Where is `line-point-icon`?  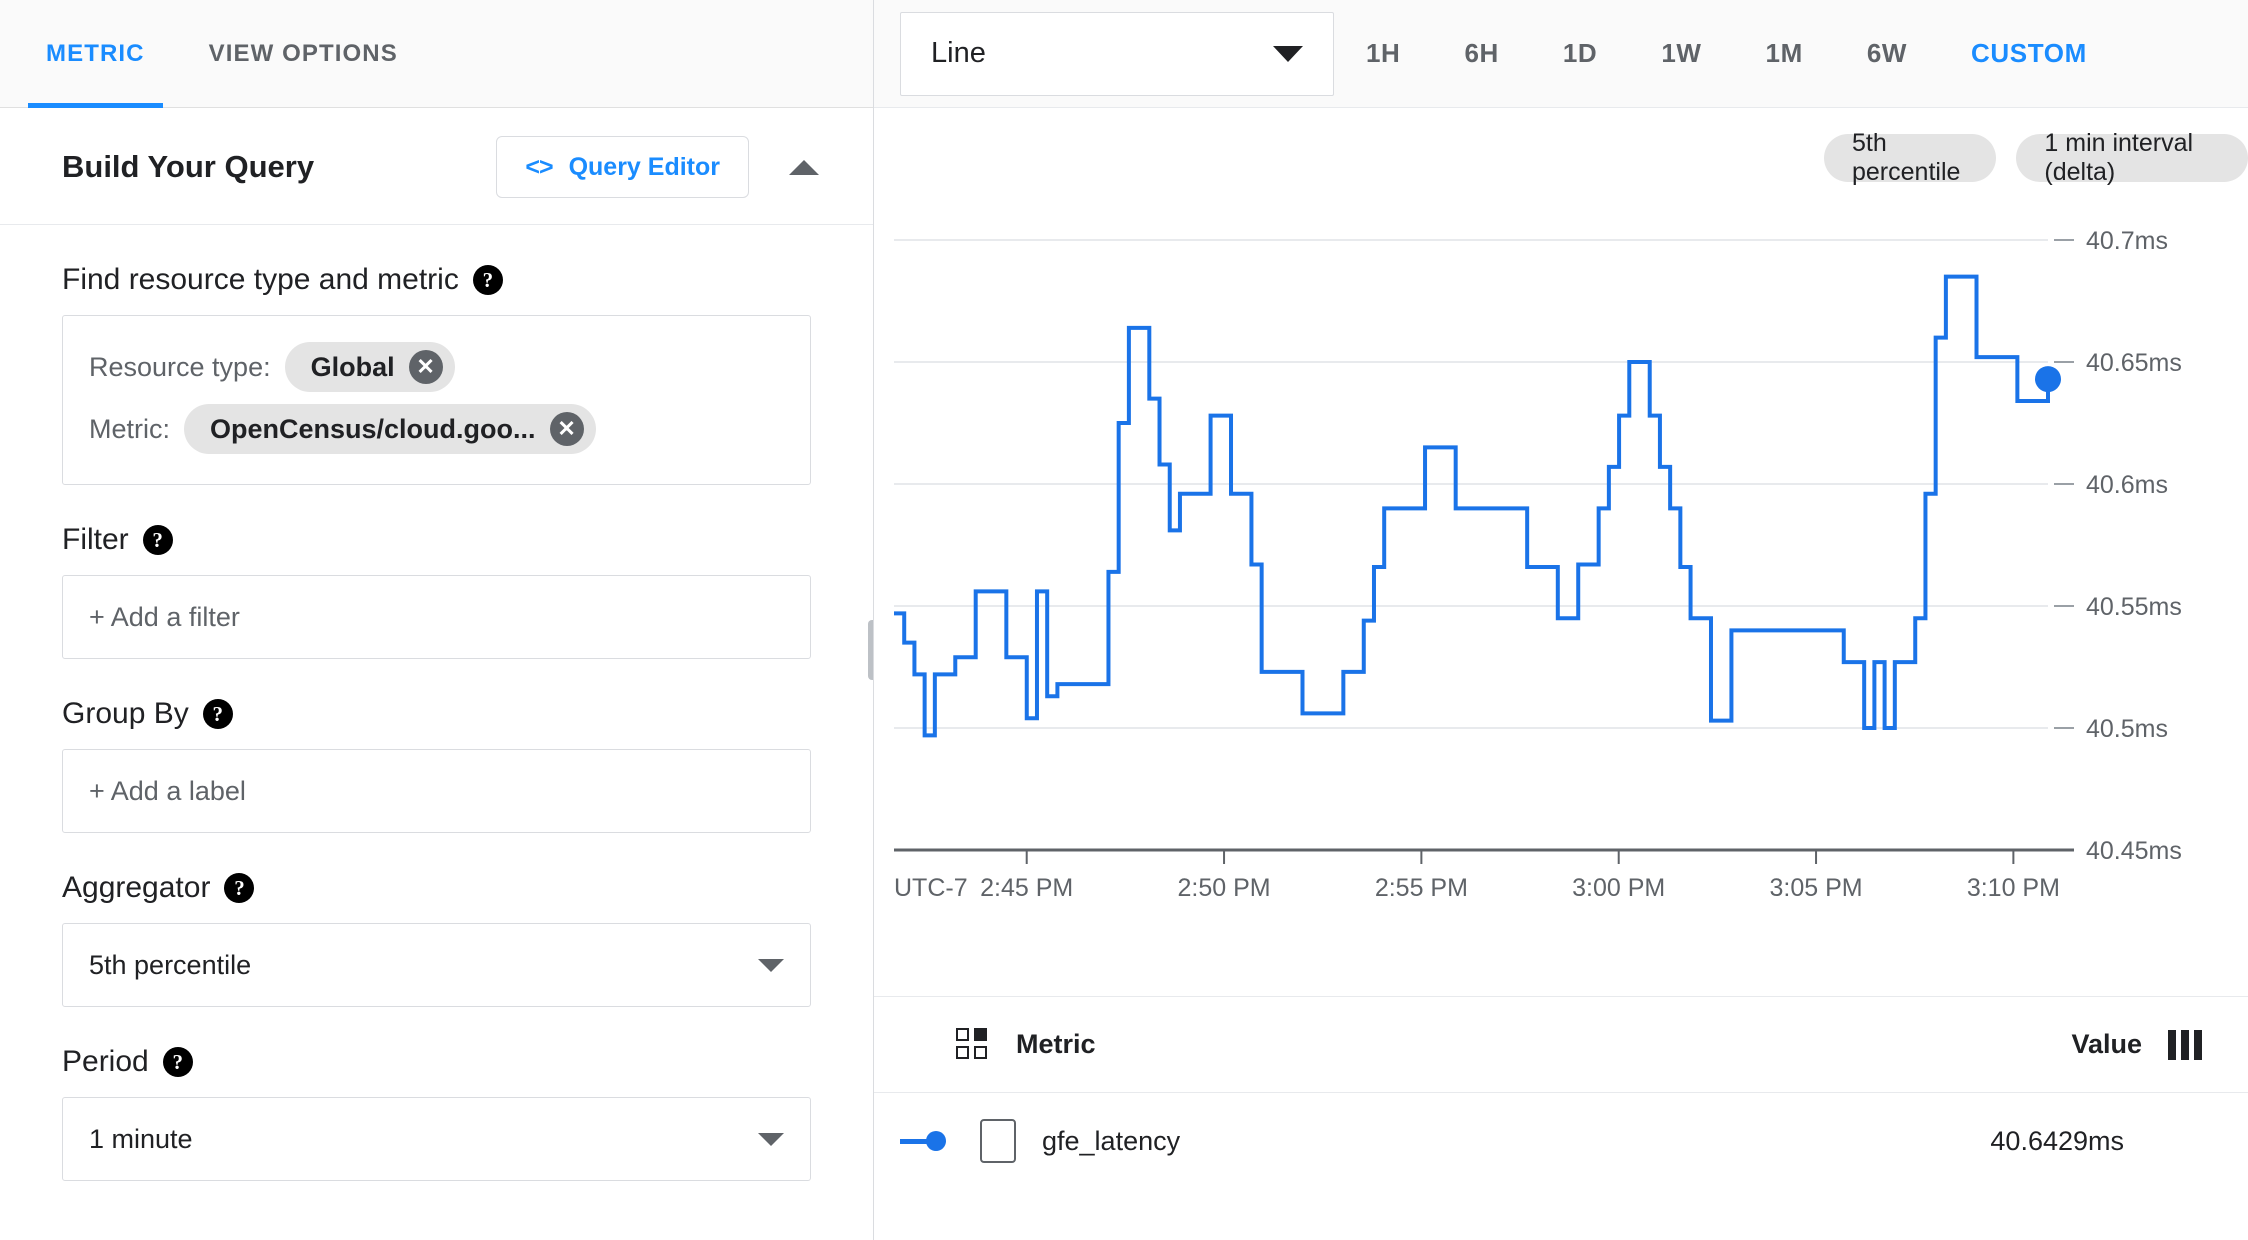
line-point-icon is located at coordinates (928, 1141).